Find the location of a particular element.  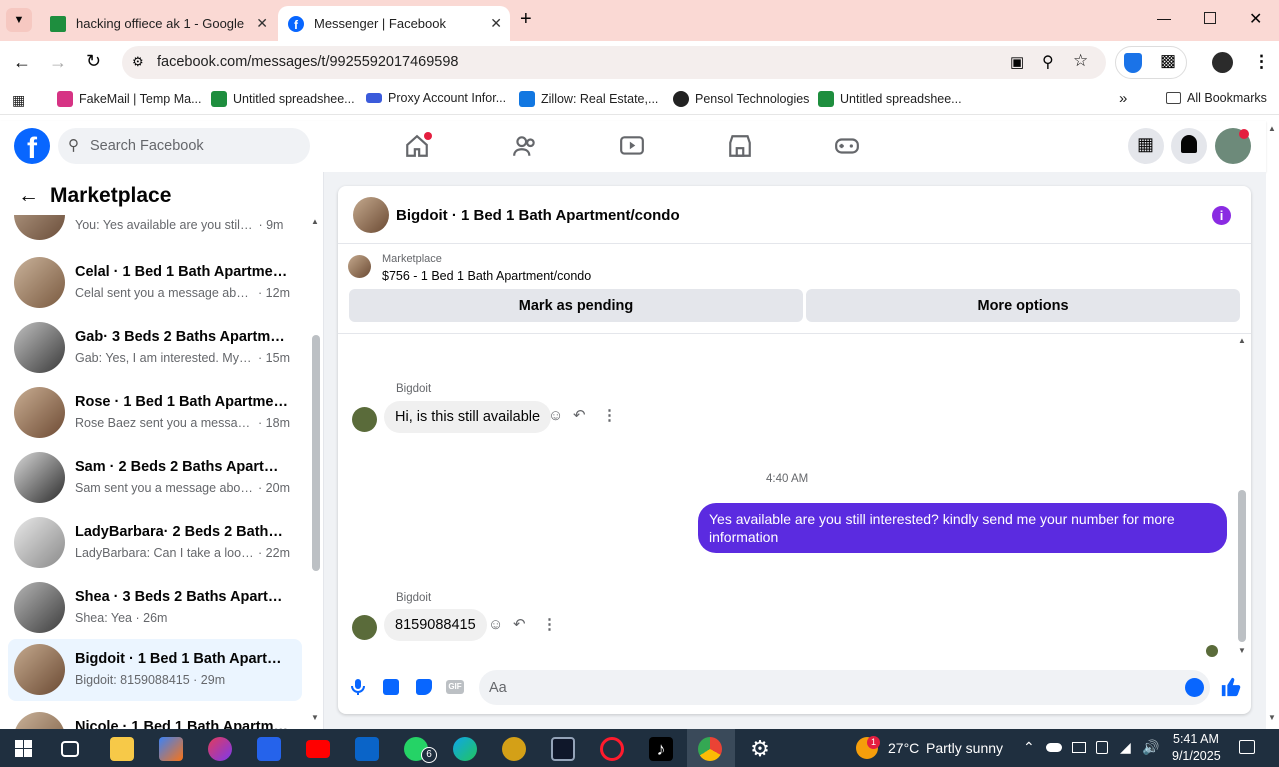

more-bookmarks-icon: » is located at coordinates (1123, 98).